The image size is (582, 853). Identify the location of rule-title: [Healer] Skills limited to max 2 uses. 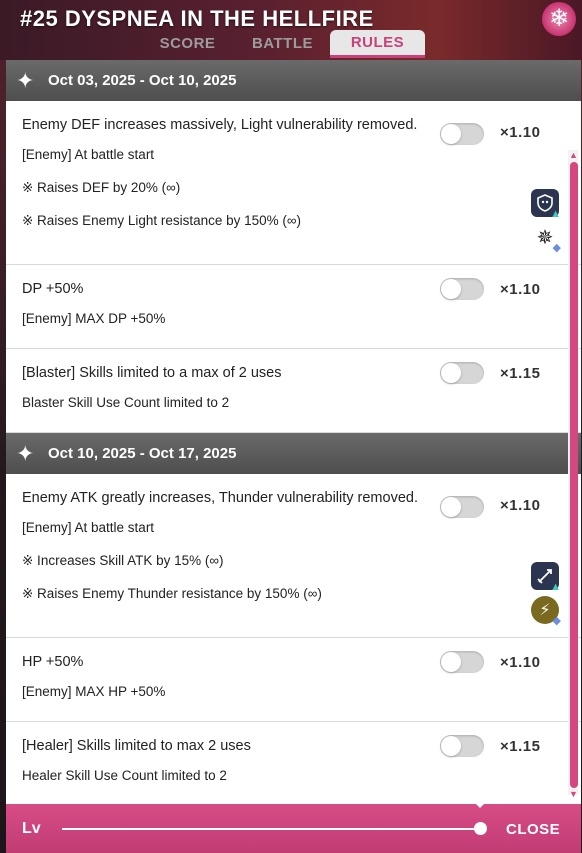
(136, 746).